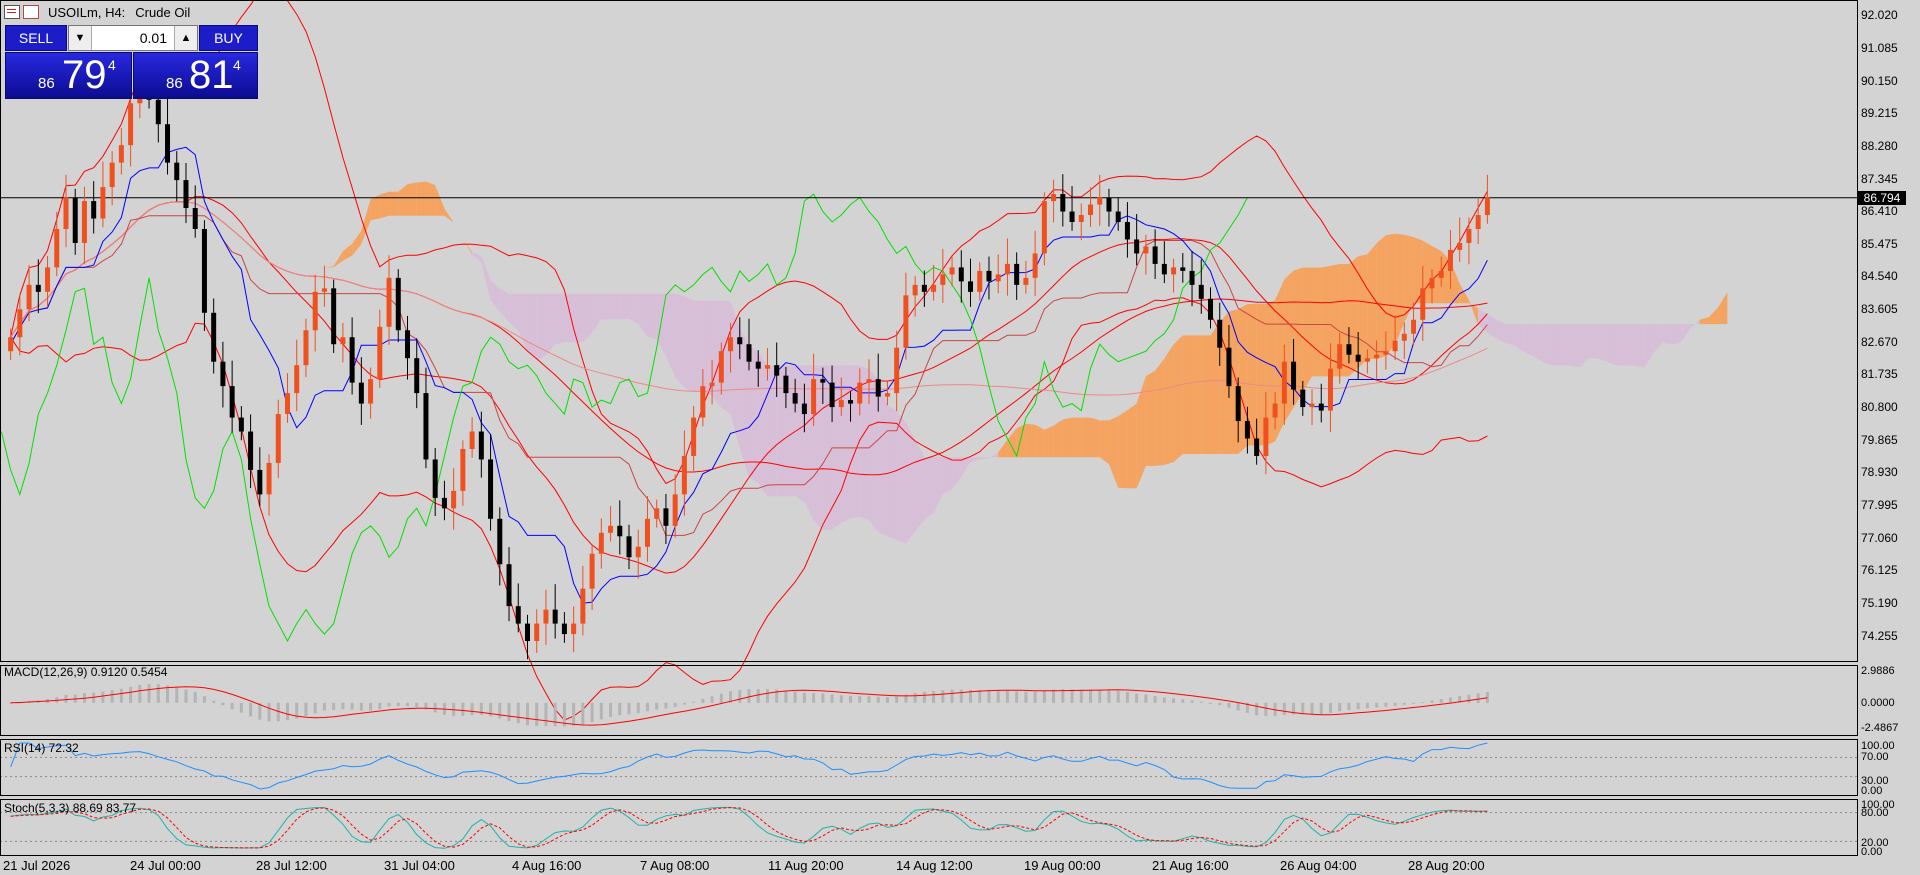 The height and width of the screenshot is (875, 1920). What do you see at coordinates (185, 38) in the screenshot?
I see `lot-increase-icon: ▲` at bounding box center [185, 38].